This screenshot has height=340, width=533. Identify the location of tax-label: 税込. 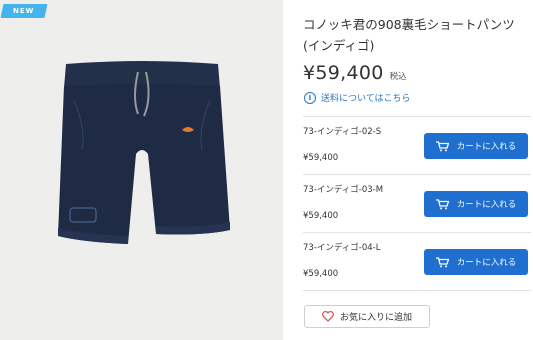
(398, 77).